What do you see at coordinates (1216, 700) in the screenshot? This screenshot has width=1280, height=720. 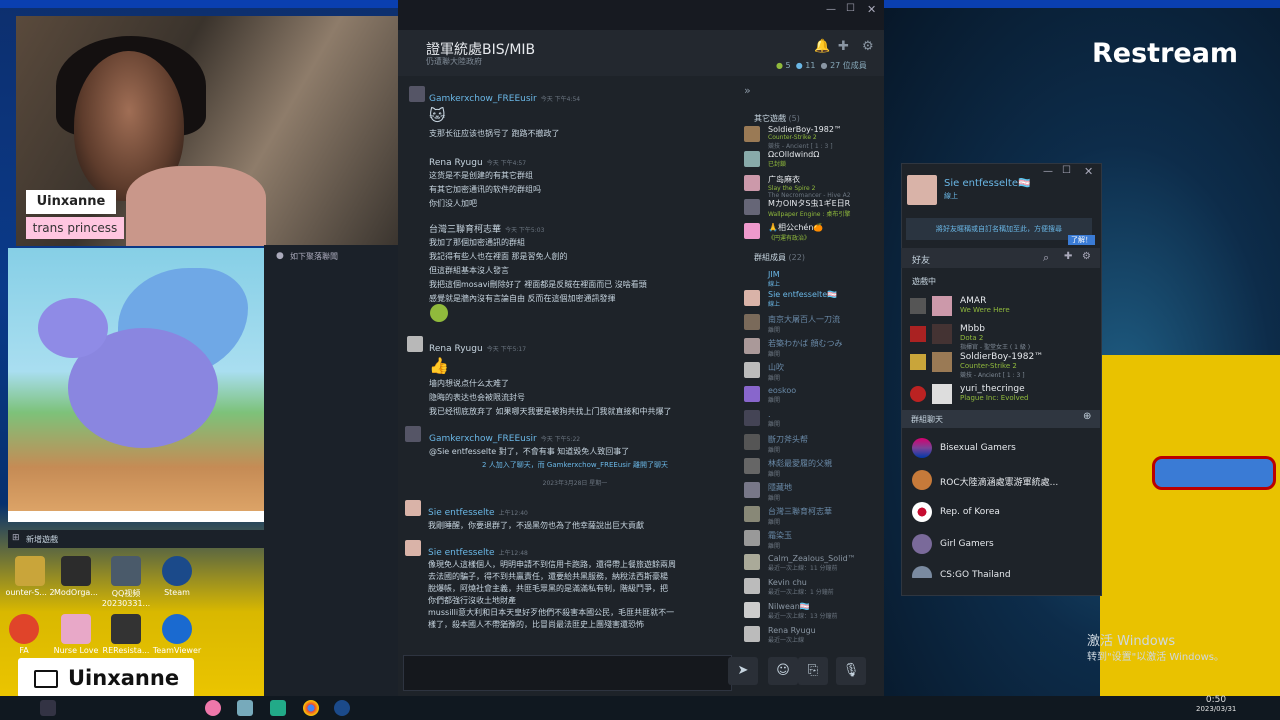 I see `clock-time: 0:50` at bounding box center [1216, 700].